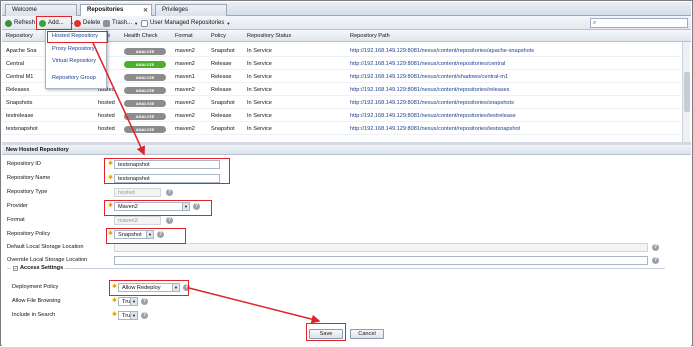 The height and width of the screenshot is (347, 693). Describe the element at coordinates (74, 61) in the screenshot. I see `menu-item-virtual-repository: Virtual Repository` at that location.